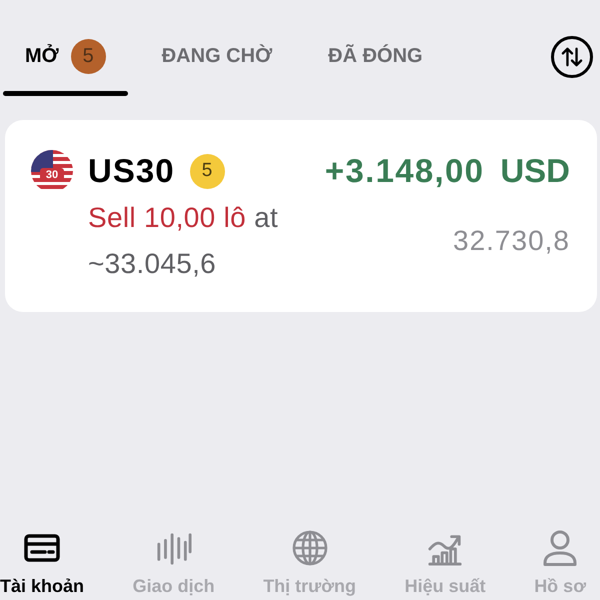  Describe the element at coordinates (310, 548) in the screenshot. I see `globe-icon` at that location.